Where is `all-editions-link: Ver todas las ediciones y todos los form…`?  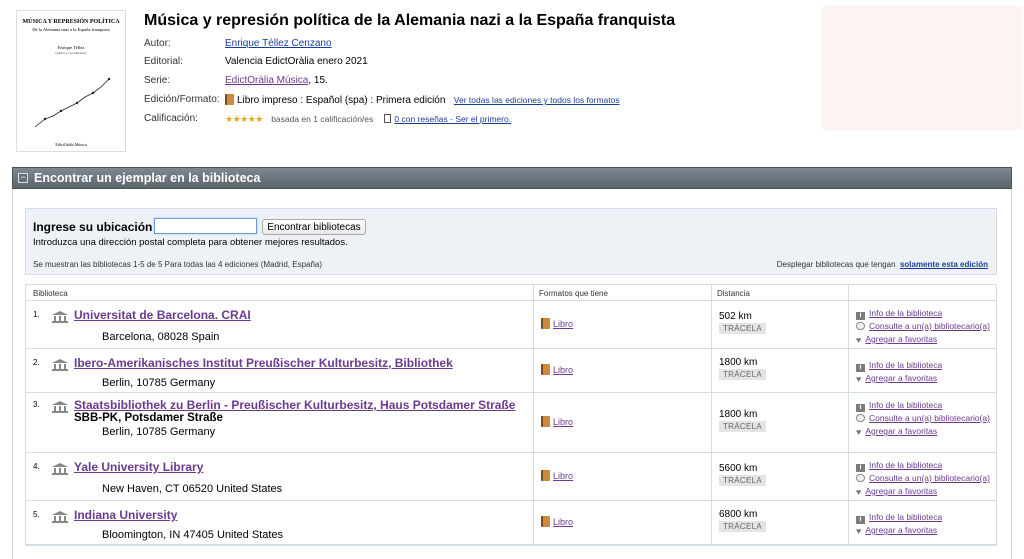 all-editions-link: Ver todas las ediciones y todos los form… is located at coordinates (537, 100).